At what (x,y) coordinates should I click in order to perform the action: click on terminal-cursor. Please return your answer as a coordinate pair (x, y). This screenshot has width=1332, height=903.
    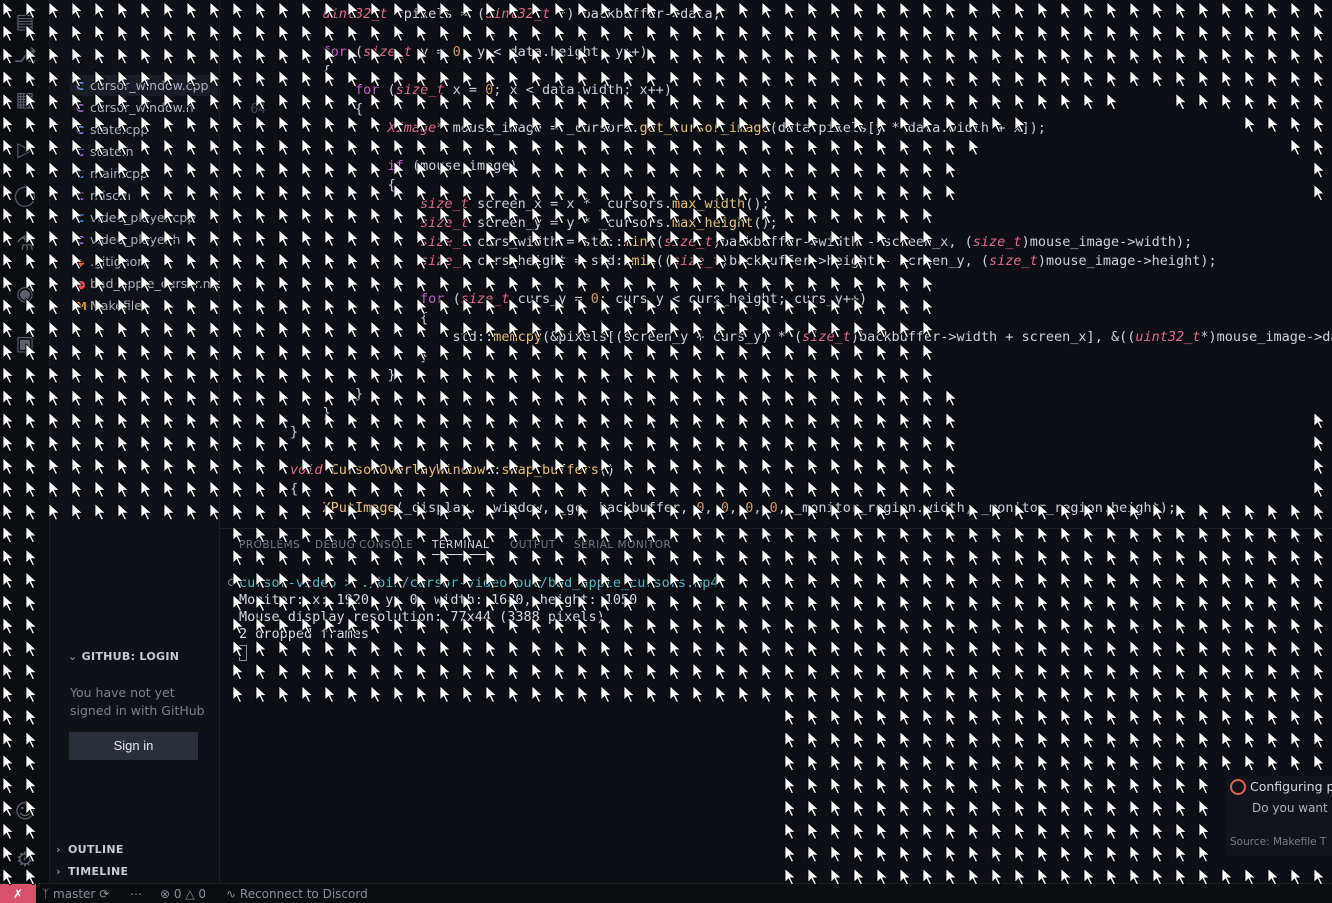
    Looking at the image, I should click on (243, 653).